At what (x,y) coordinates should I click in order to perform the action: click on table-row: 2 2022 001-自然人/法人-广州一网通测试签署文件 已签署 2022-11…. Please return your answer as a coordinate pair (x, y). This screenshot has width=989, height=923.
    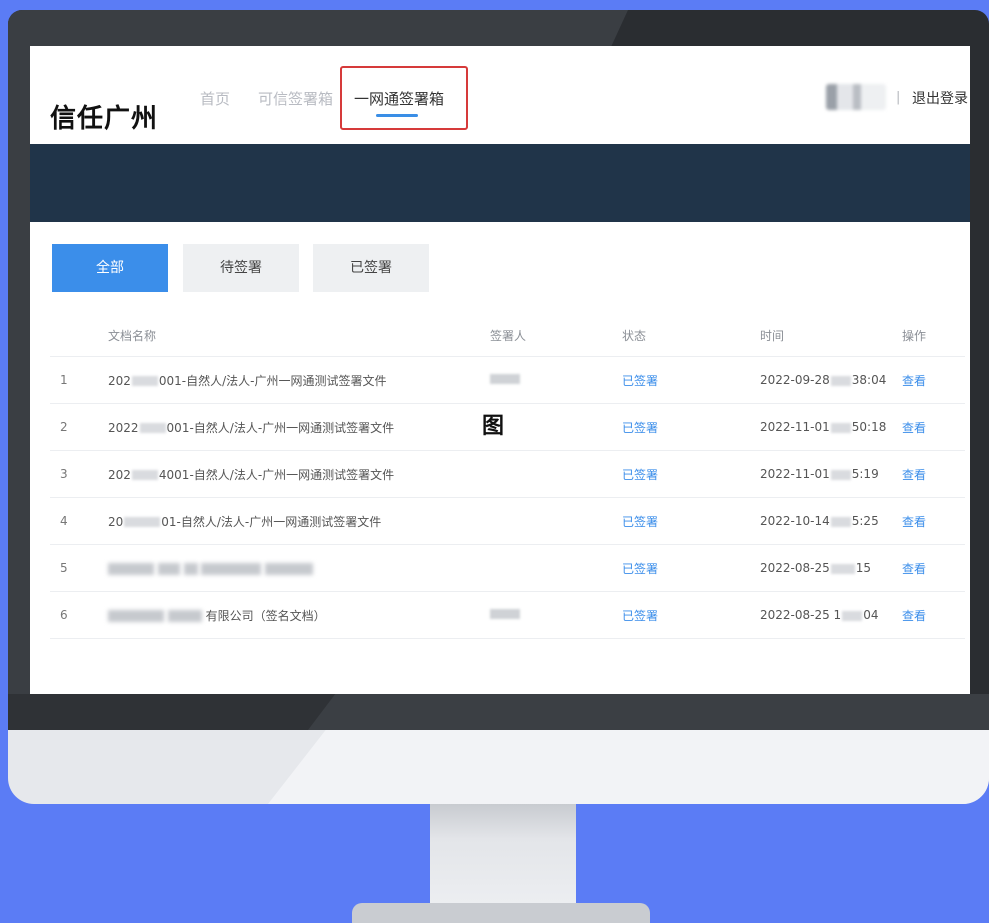
    Looking at the image, I should click on (507, 427).